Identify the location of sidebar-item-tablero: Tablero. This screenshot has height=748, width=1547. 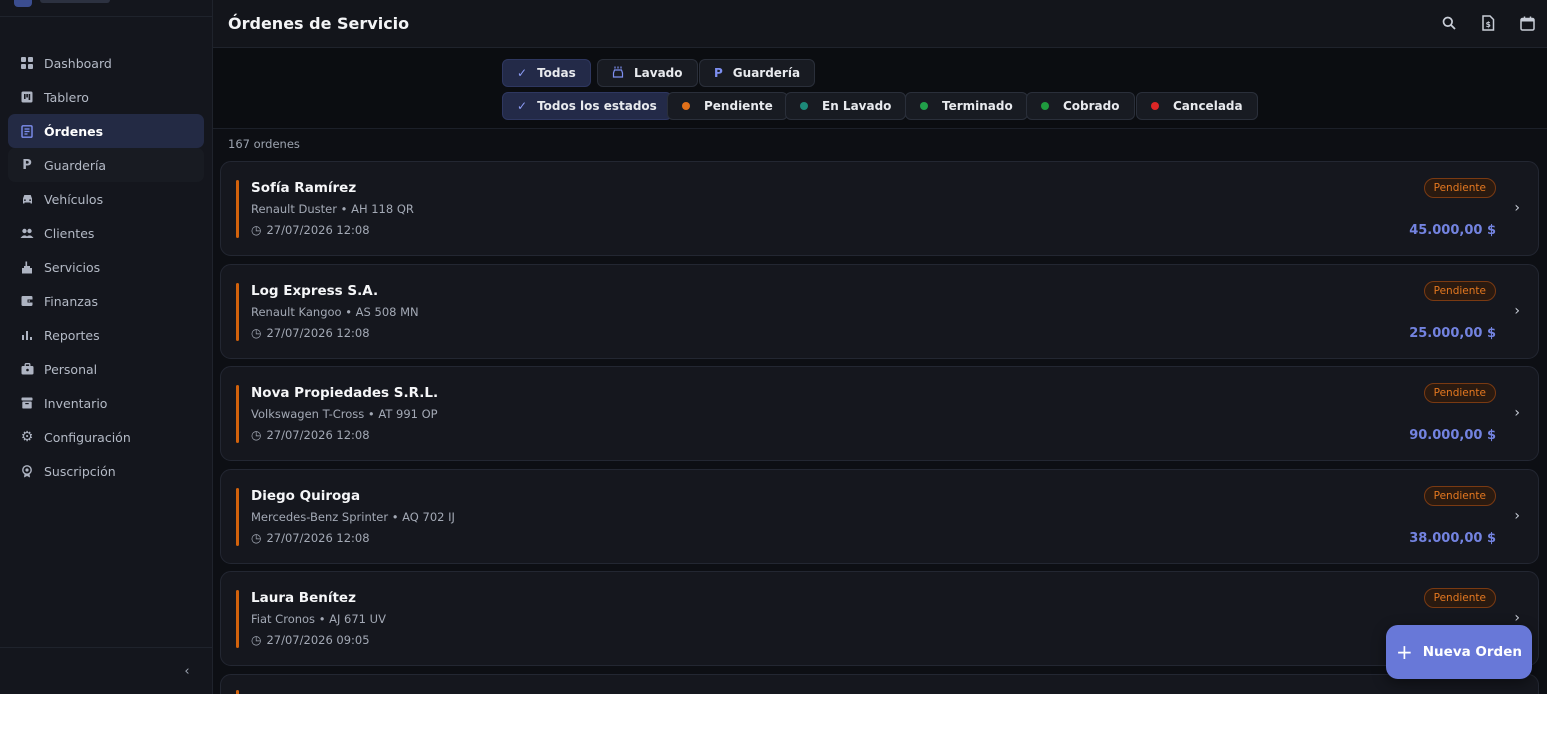
(106, 97).